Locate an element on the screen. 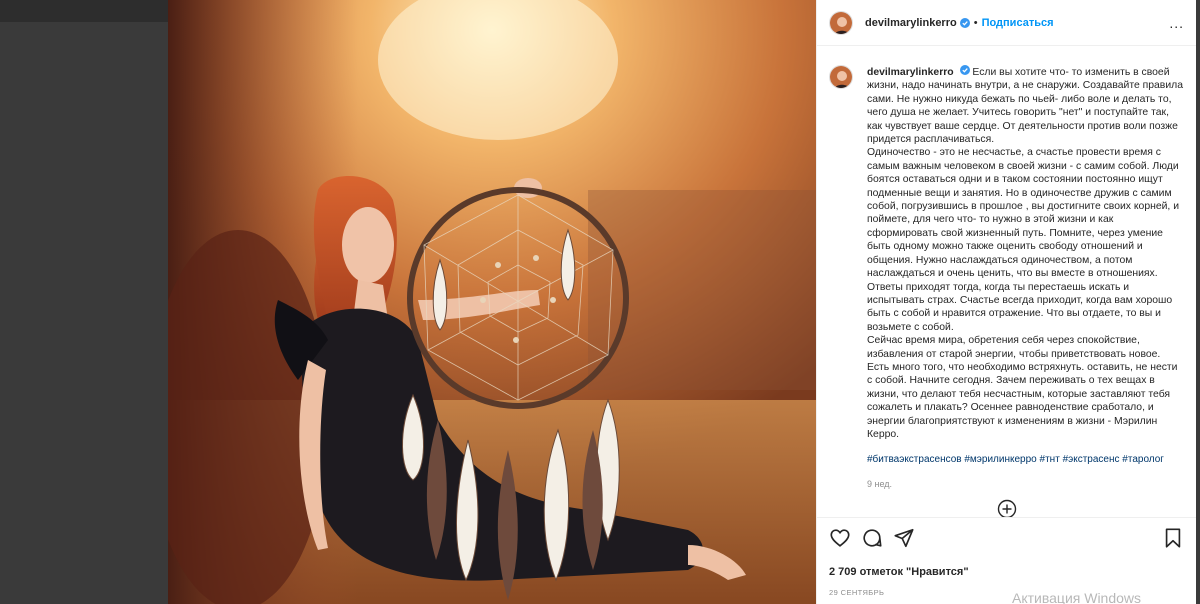  follow-button: Подписаться is located at coordinates (1018, 23).